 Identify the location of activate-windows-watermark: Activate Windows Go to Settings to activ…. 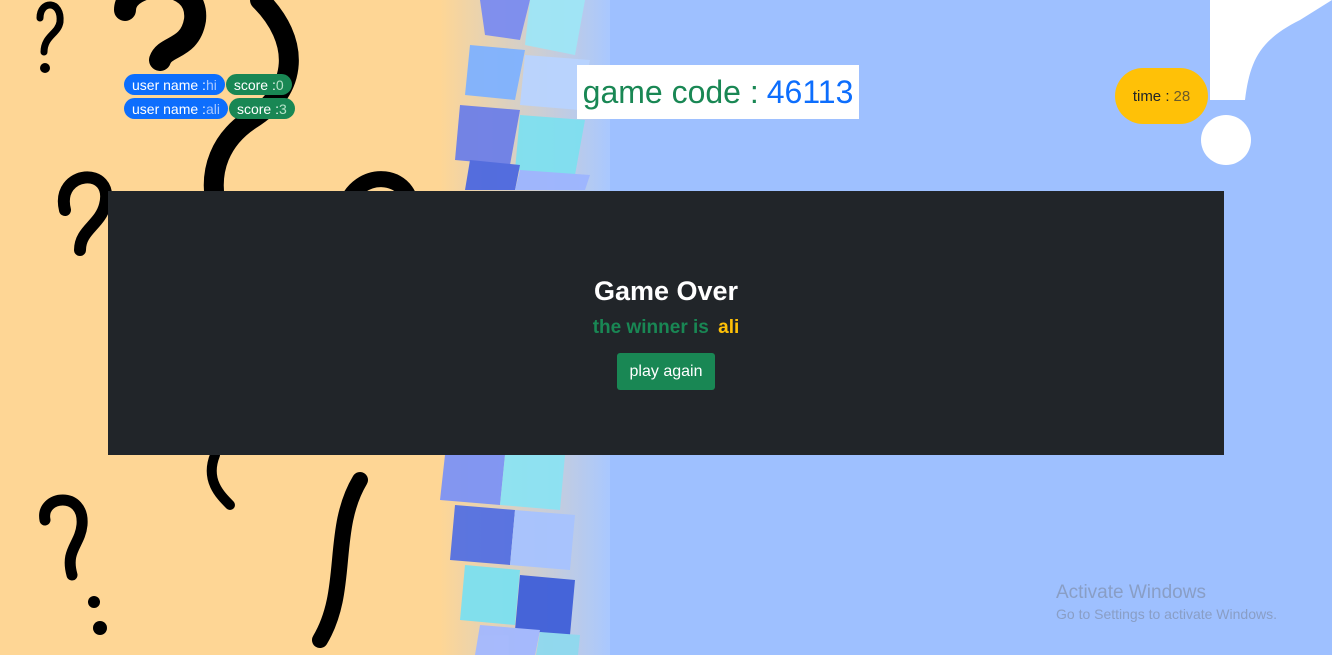
(1166, 602).